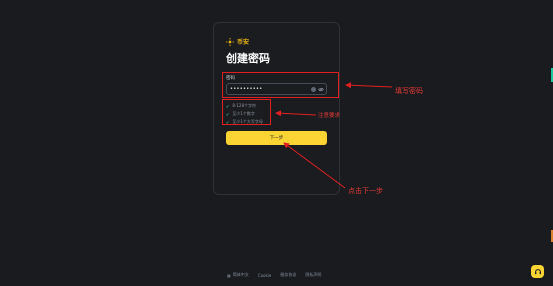 This screenshot has width=553, height=286. I want to click on arrow-to-password, so click(369, 85).